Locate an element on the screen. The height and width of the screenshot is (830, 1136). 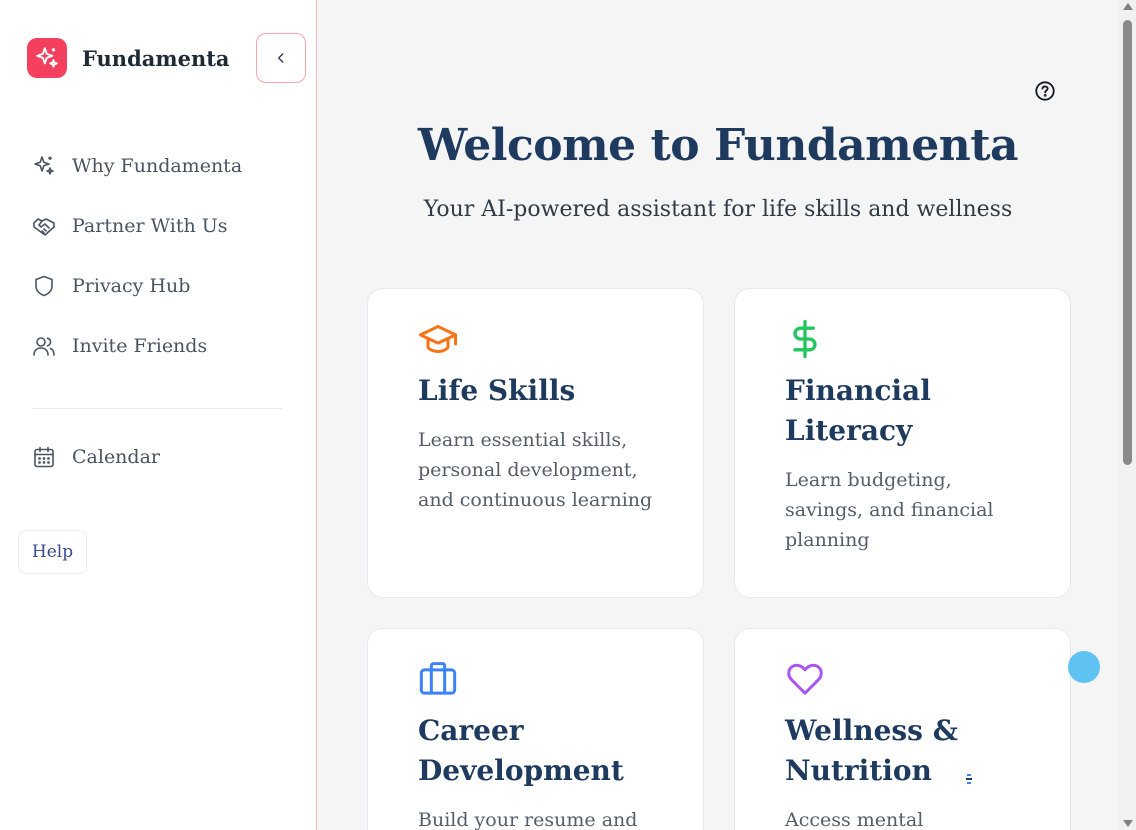
sidebar-item-calendar: Calendar is located at coordinates (96, 457).